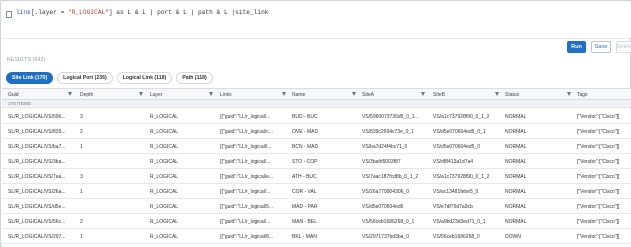  What do you see at coordinates (601, 47) in the screenshot?
I see `save-button: Save` at bounding box center [601, 47].